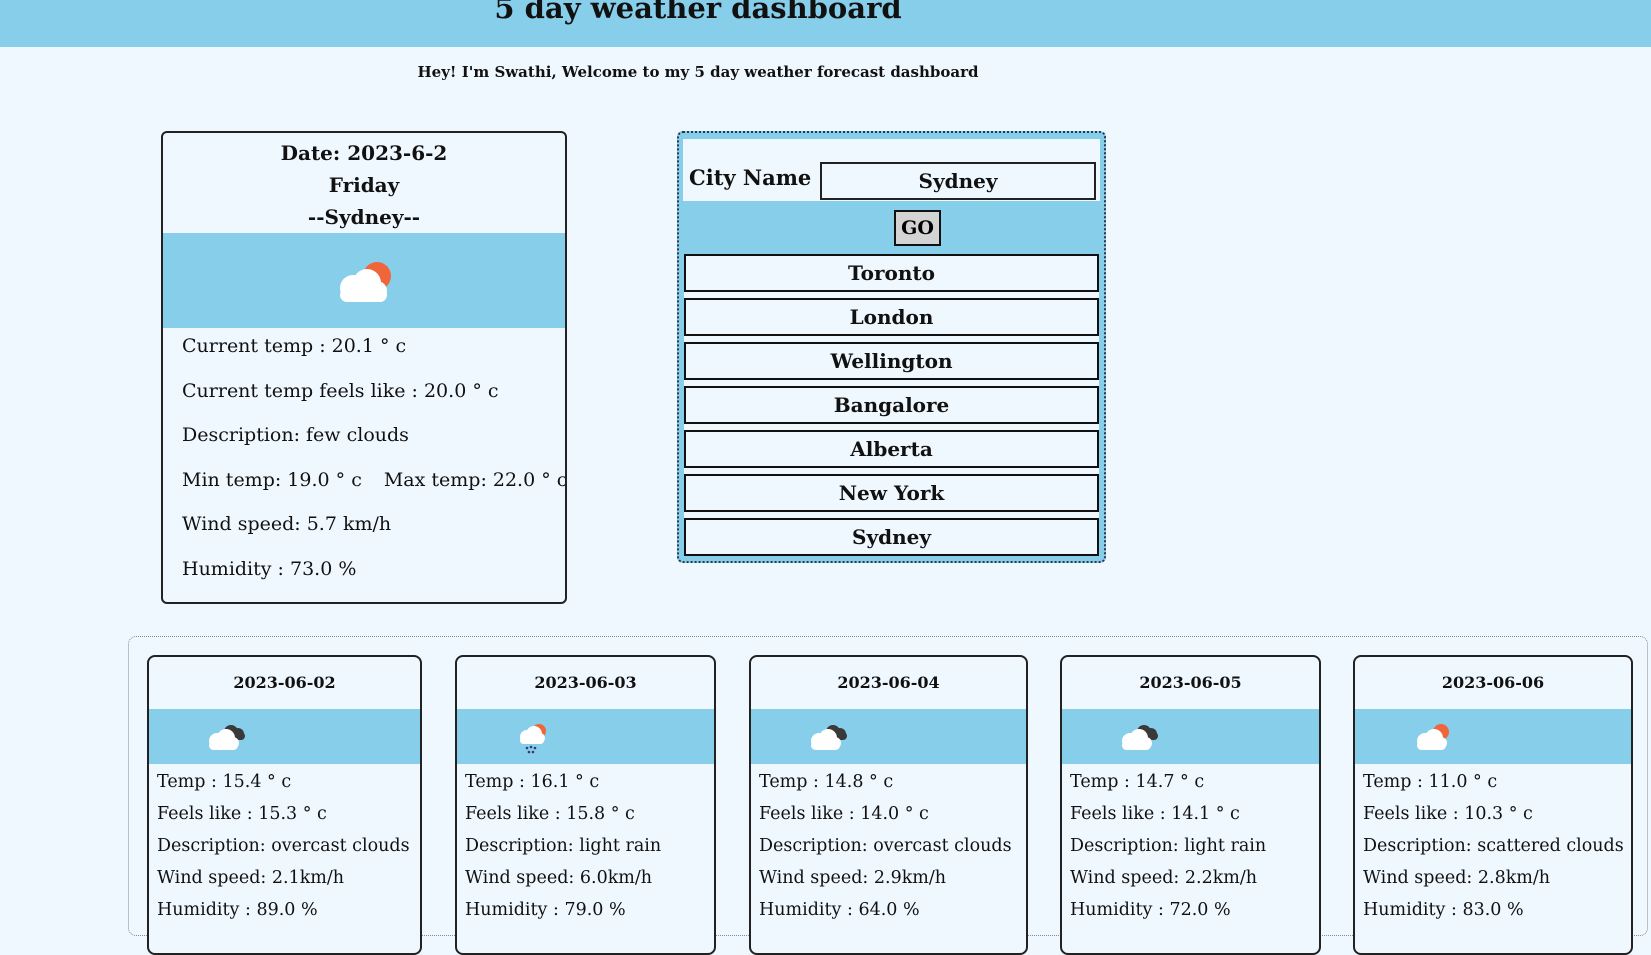 The image size is (1651, 955). What do you see at coordinates (891, 493) in the screenshot?
I see `city-button-new-york: New York` at bounding box center [891, 493].